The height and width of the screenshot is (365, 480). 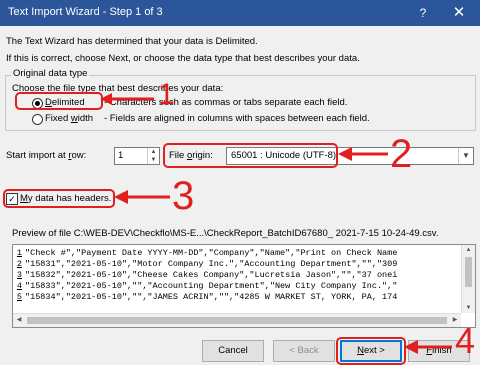 I want to click on annotation-number-4: 4, so click(x=465, y=340).